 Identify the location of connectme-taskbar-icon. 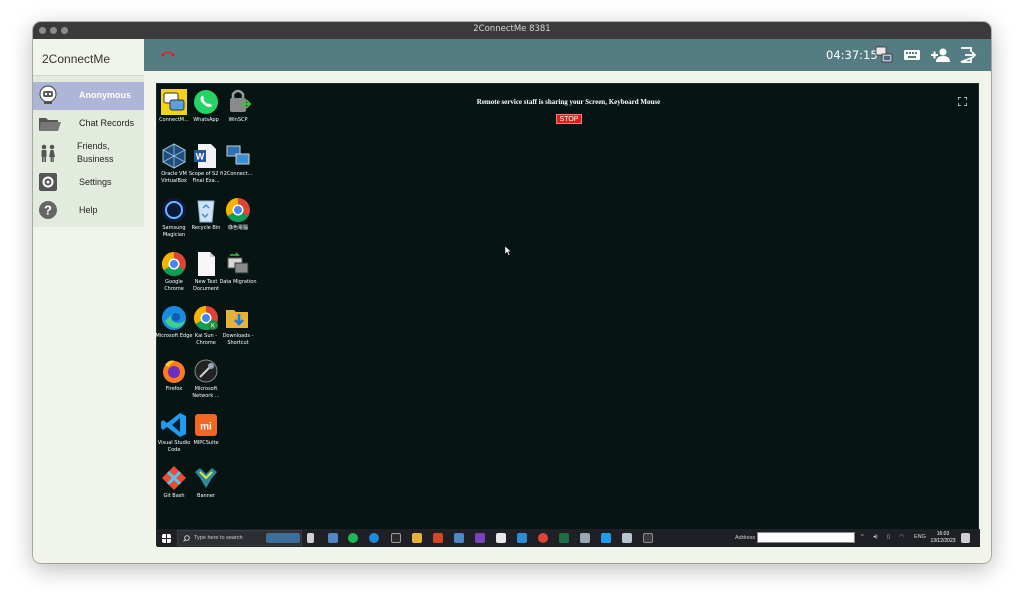
(648, 538).